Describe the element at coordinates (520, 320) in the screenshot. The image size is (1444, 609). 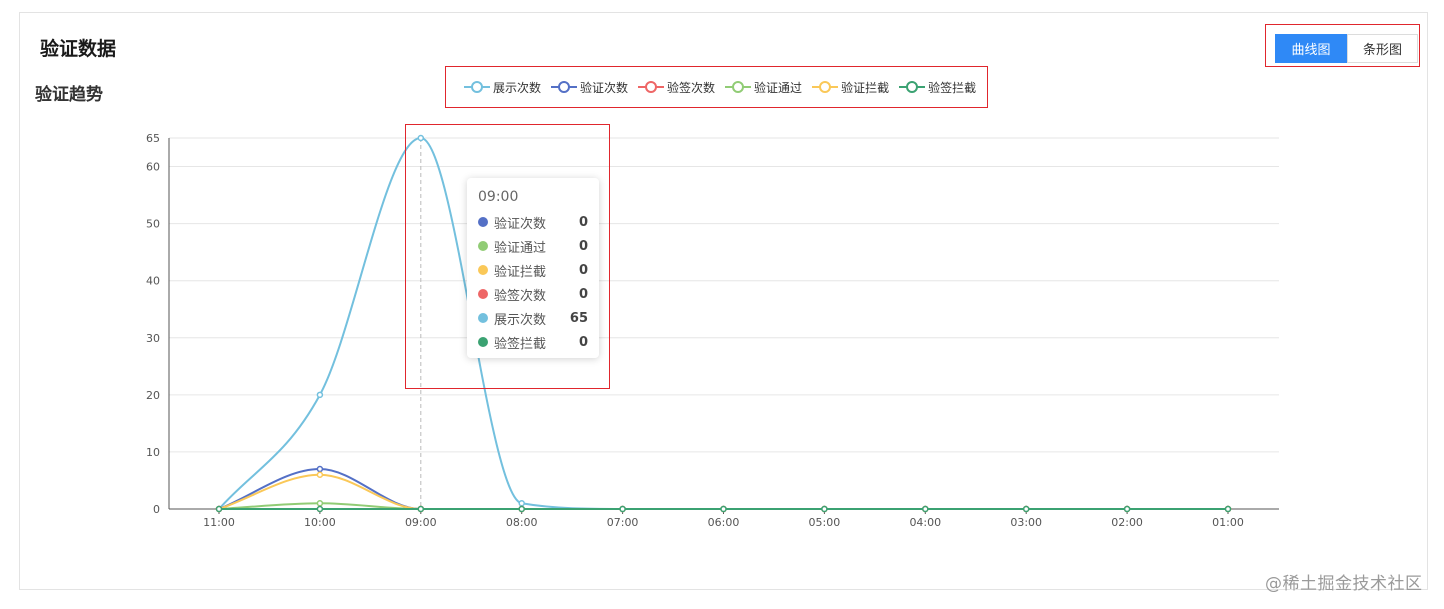
I see `tooltip-series-name: 展示次数` at that location.